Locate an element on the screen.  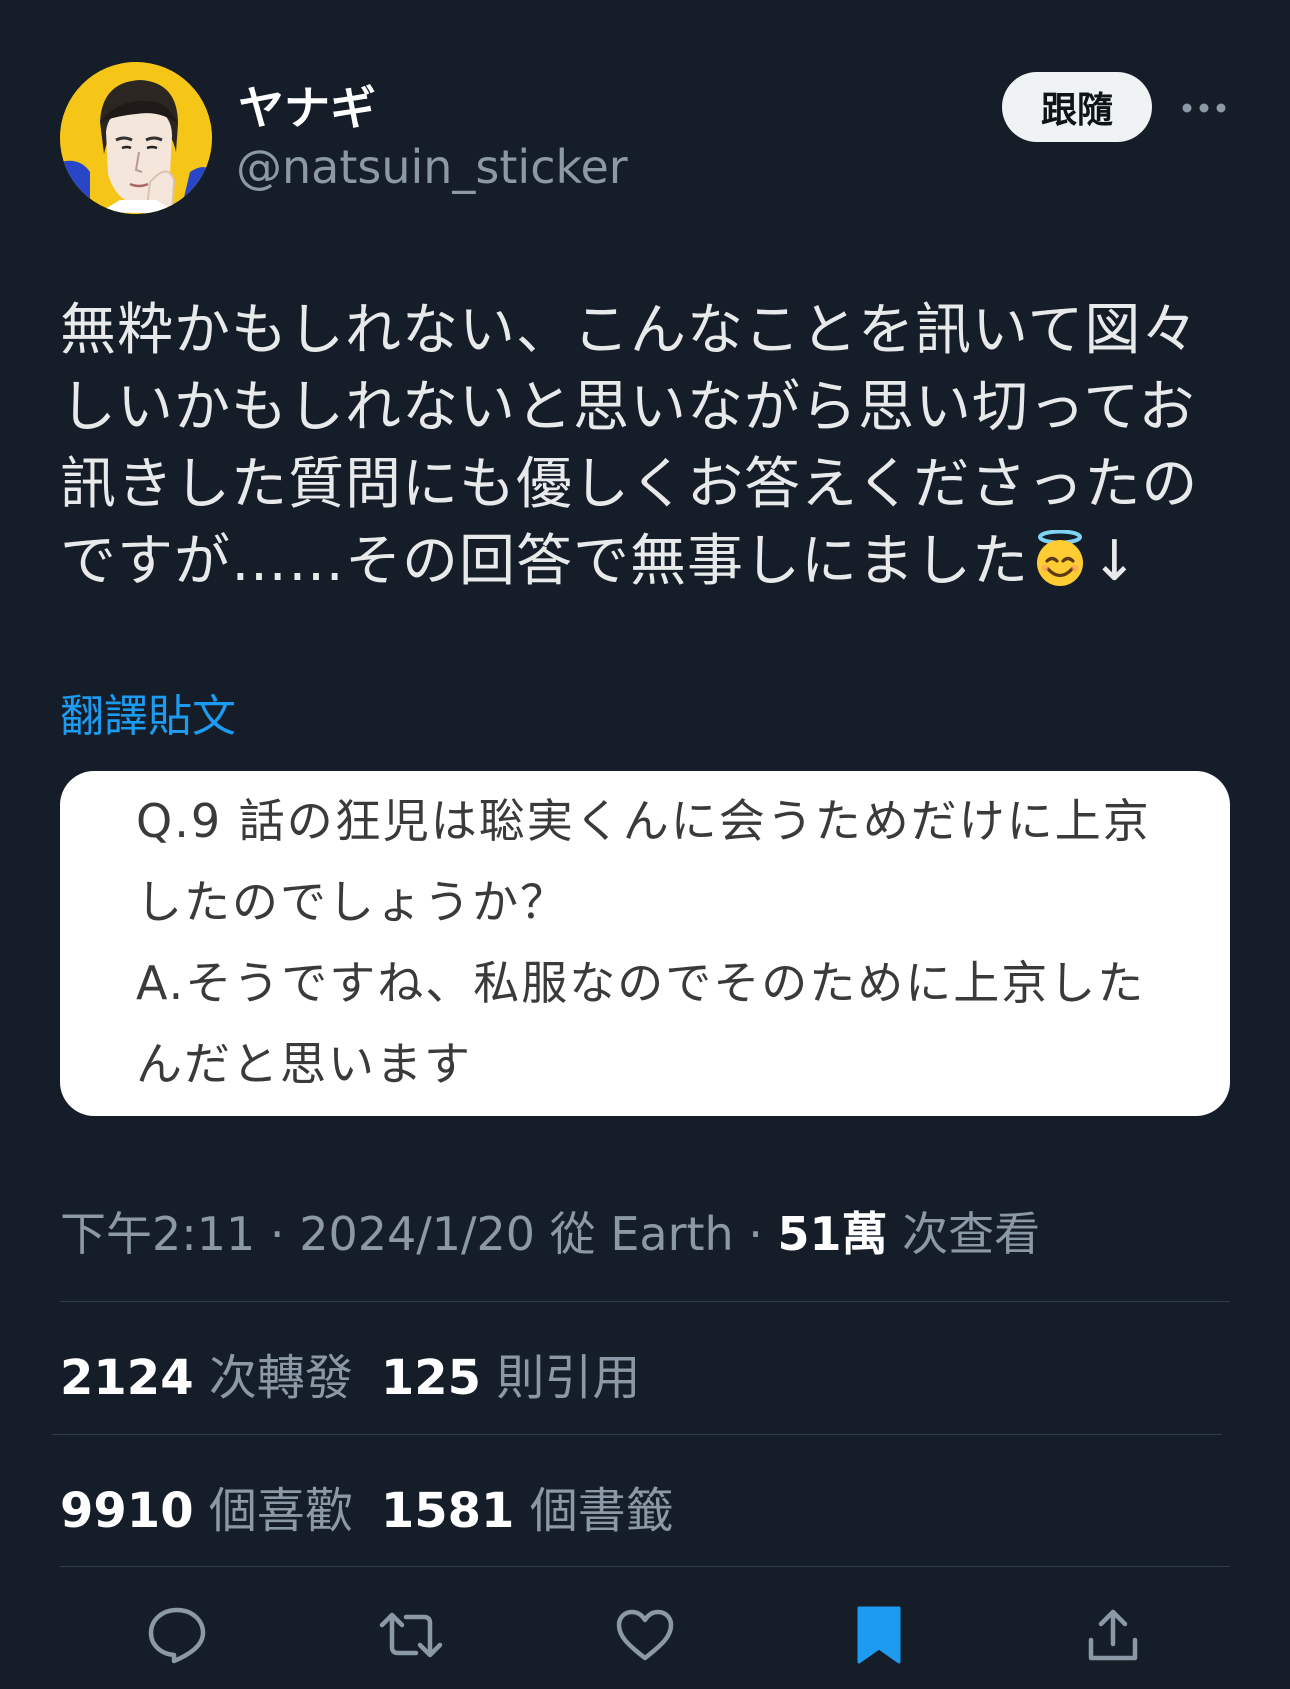
tweet-meta: 下午2:11 · 2024/1/20 從 Earth · 51萬 次查看 is located at coordinates (550, 1231).